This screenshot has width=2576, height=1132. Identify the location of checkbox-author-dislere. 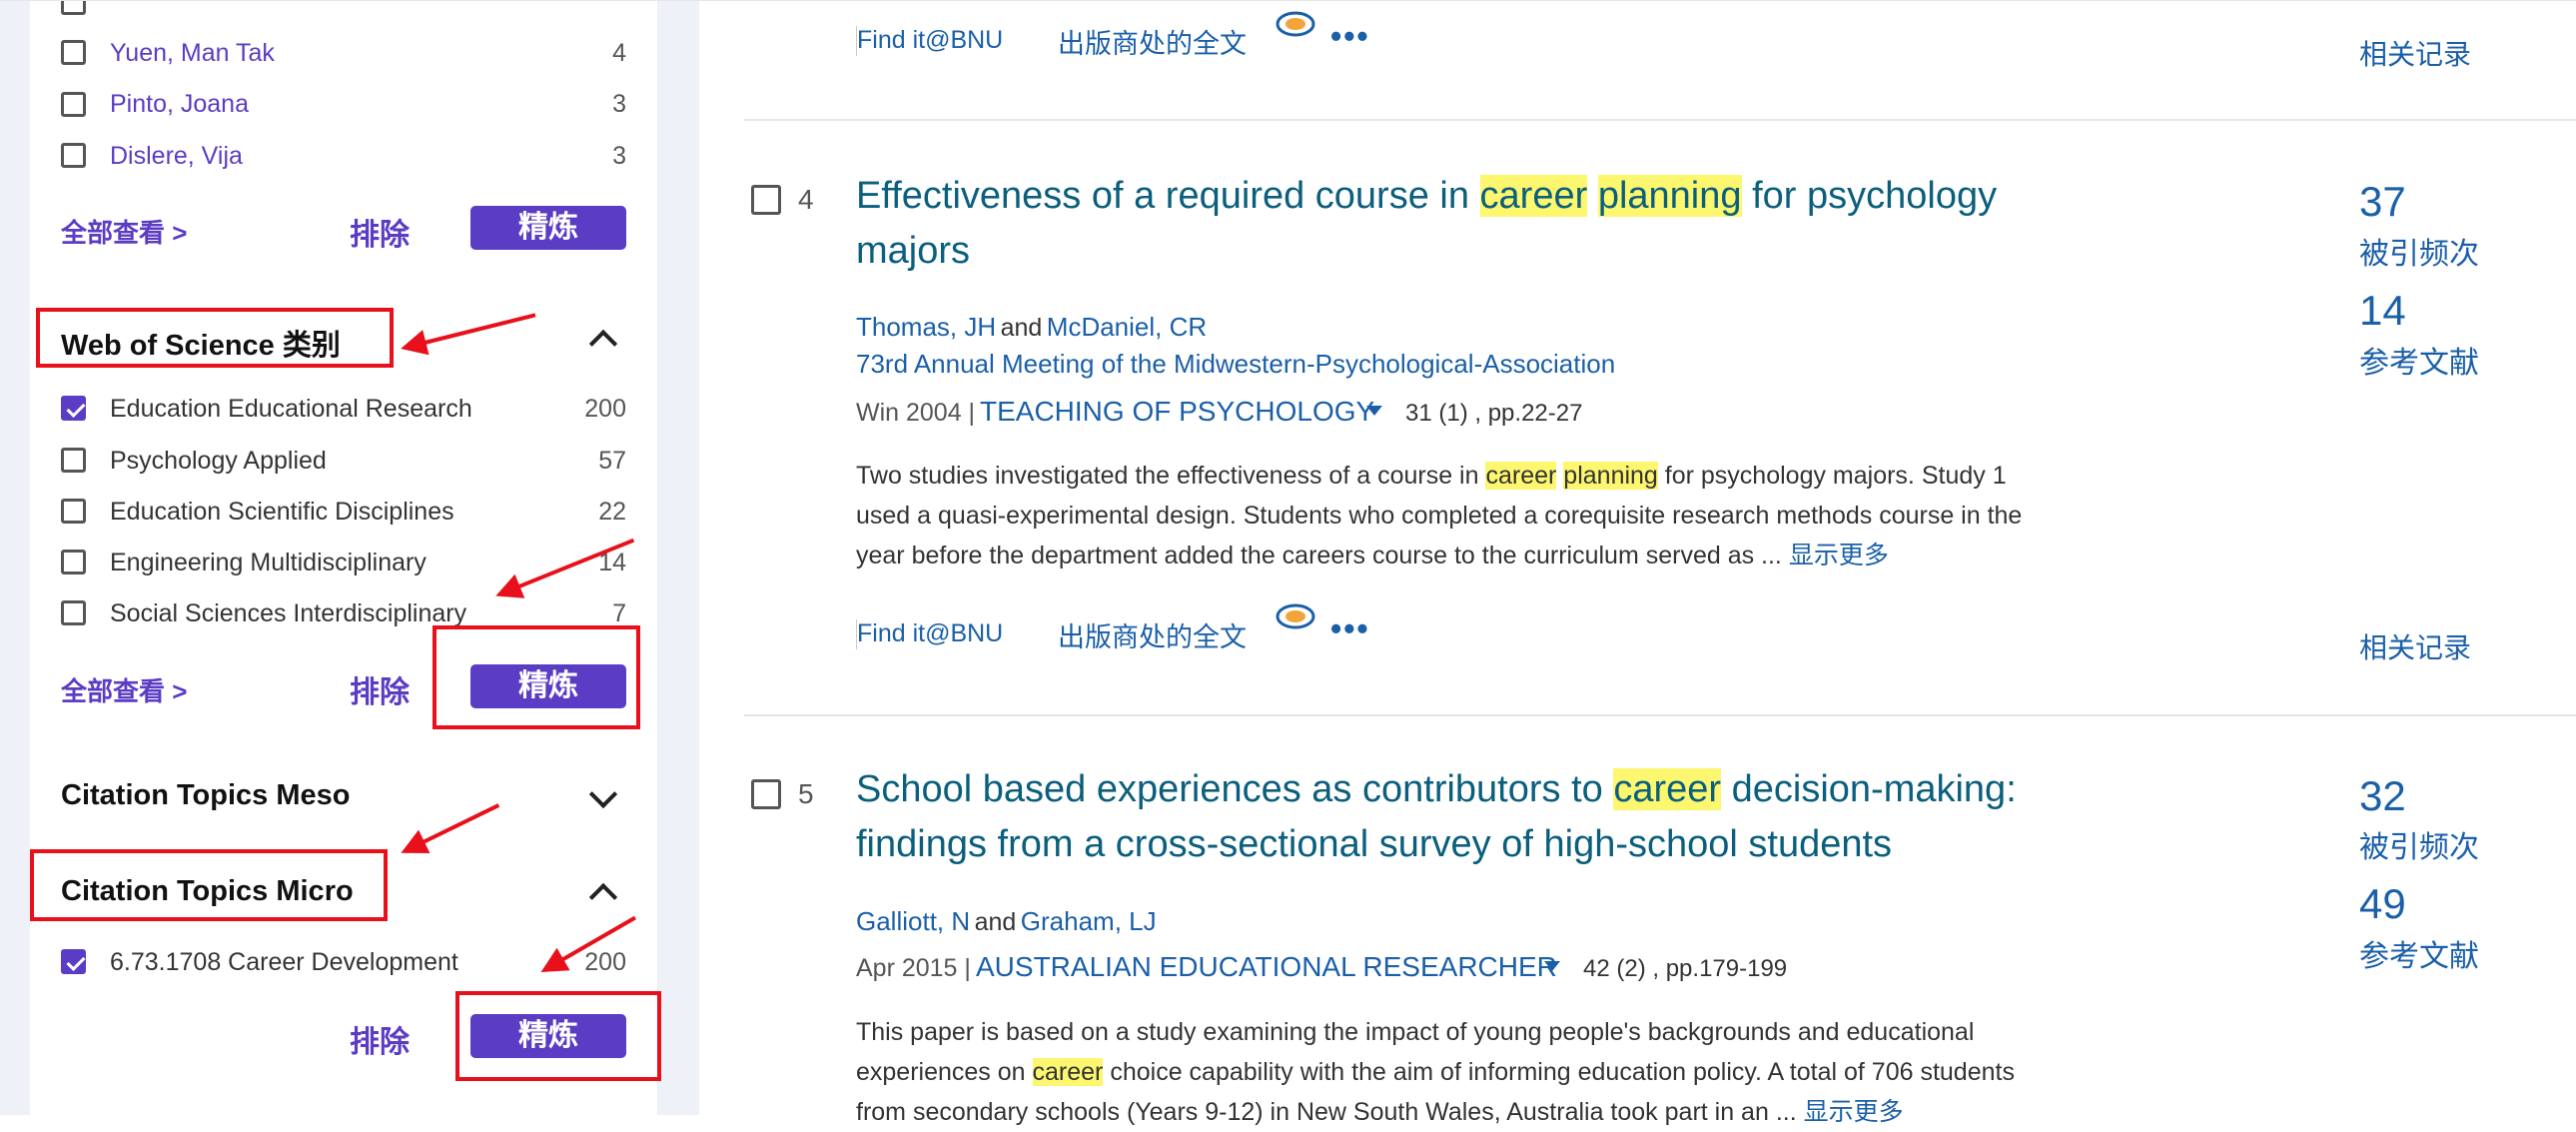
(74, 155).